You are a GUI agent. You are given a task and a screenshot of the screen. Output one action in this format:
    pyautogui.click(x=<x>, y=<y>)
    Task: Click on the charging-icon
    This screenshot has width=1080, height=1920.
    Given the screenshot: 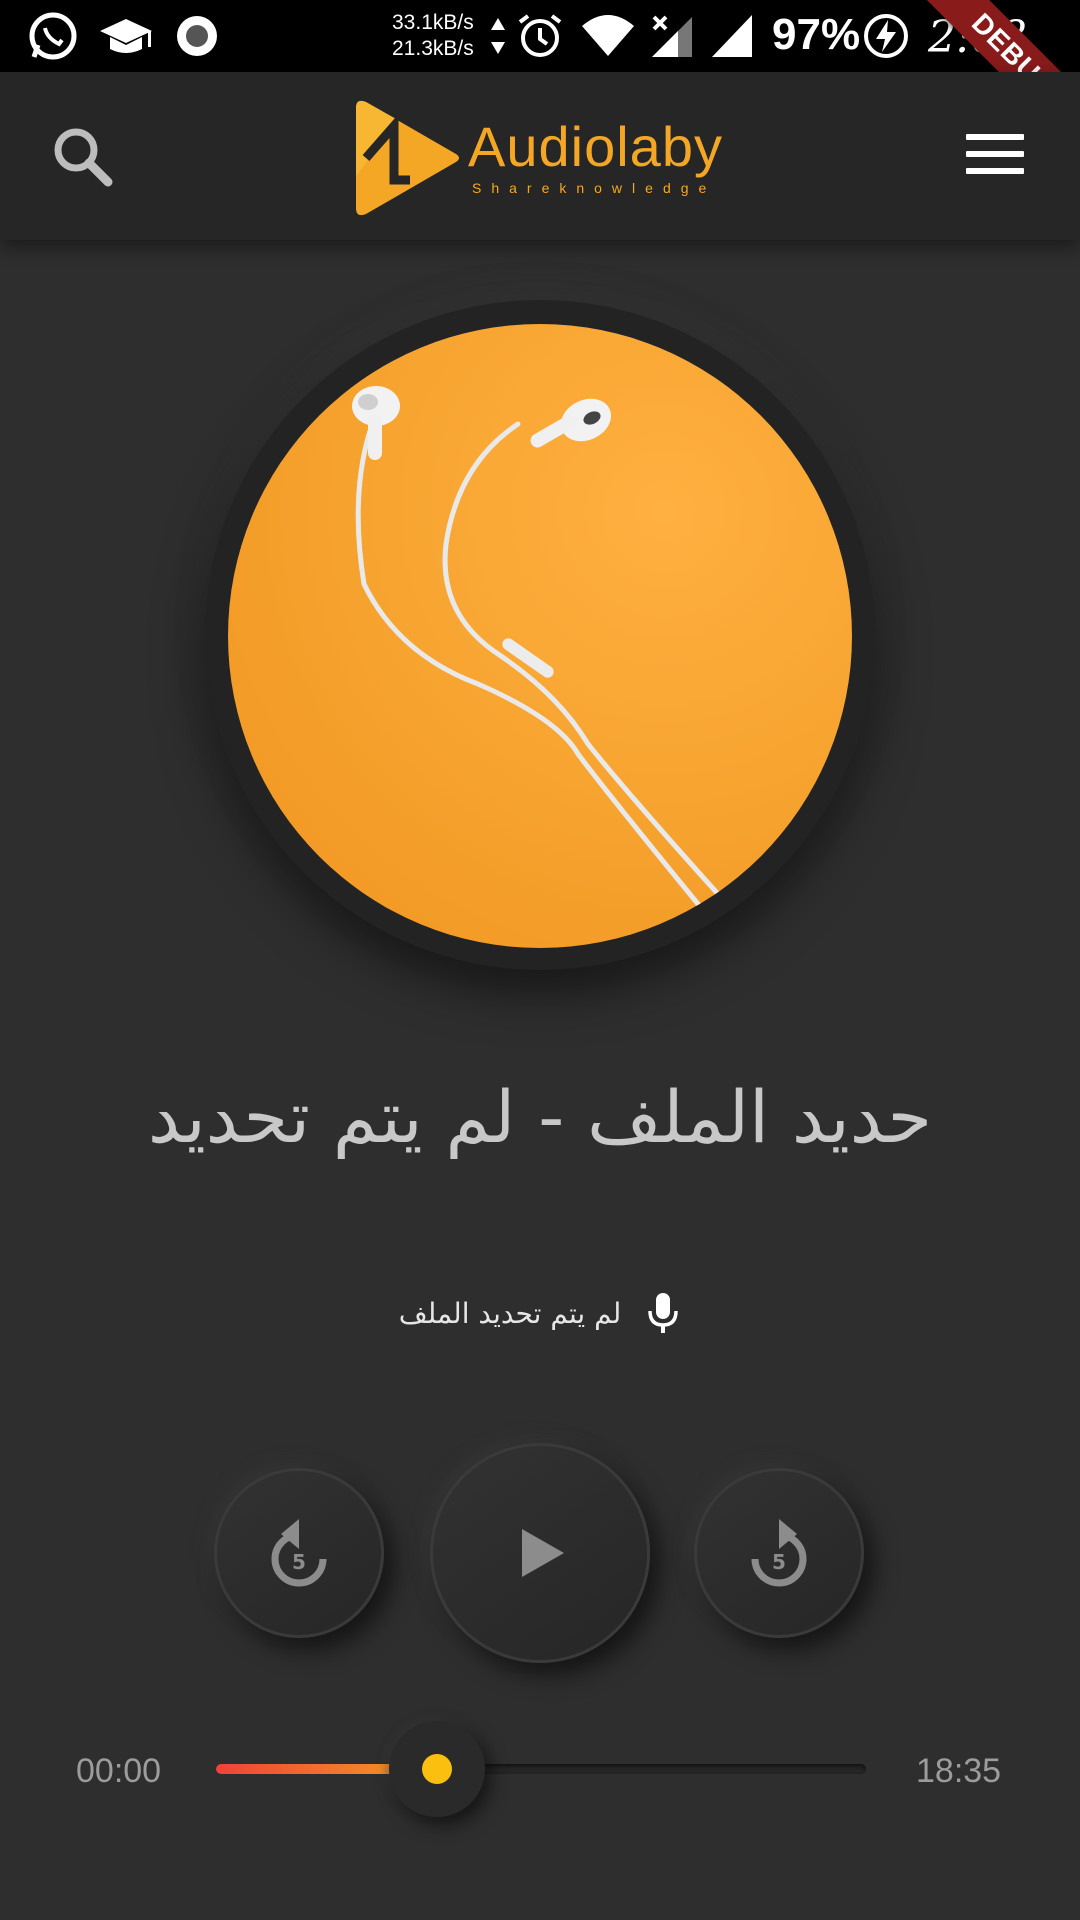 What is the action you would take?
    pyautogui.click(x=886, y=36)
    